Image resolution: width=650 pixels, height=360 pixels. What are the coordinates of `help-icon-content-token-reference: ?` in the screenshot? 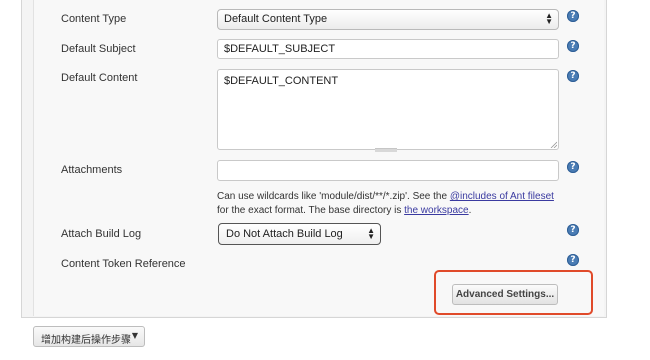 It's located at (573, 260).